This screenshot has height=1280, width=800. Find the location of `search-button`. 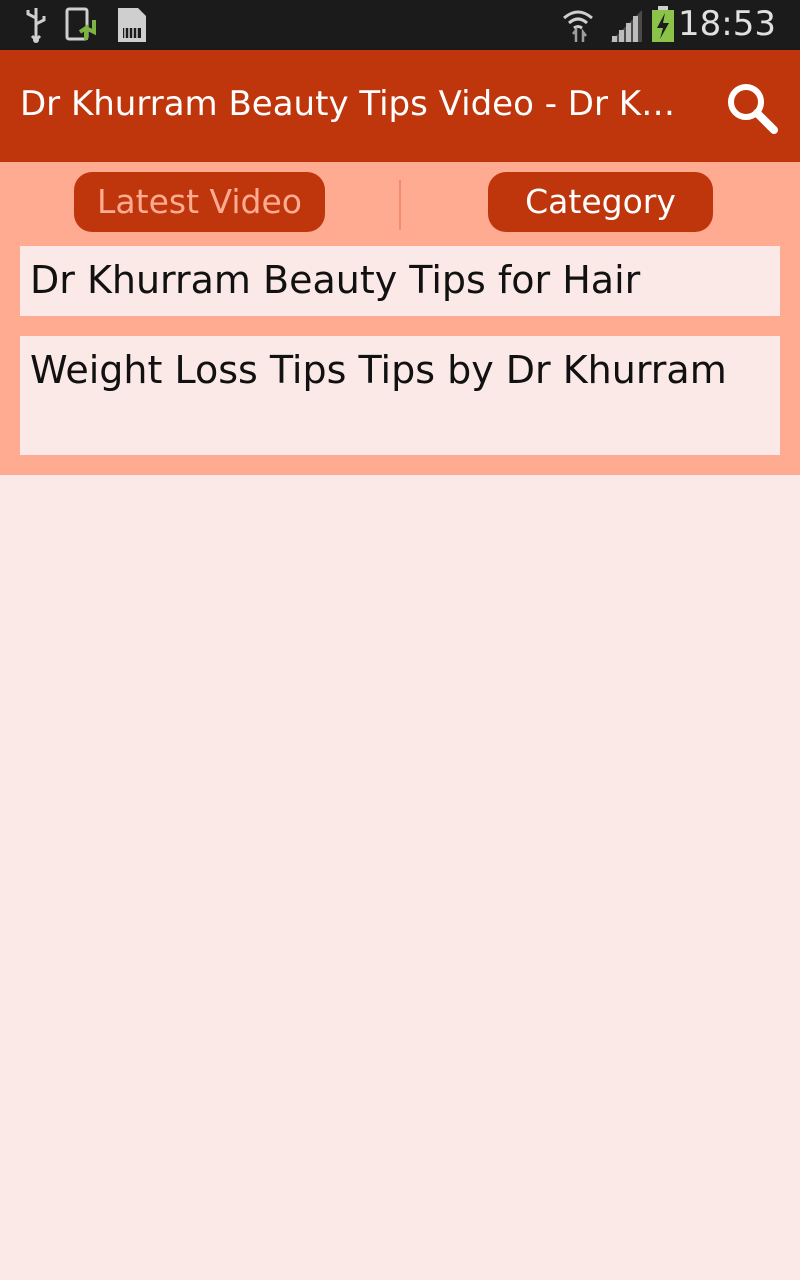

search-button is located at coordinates (752, 108).